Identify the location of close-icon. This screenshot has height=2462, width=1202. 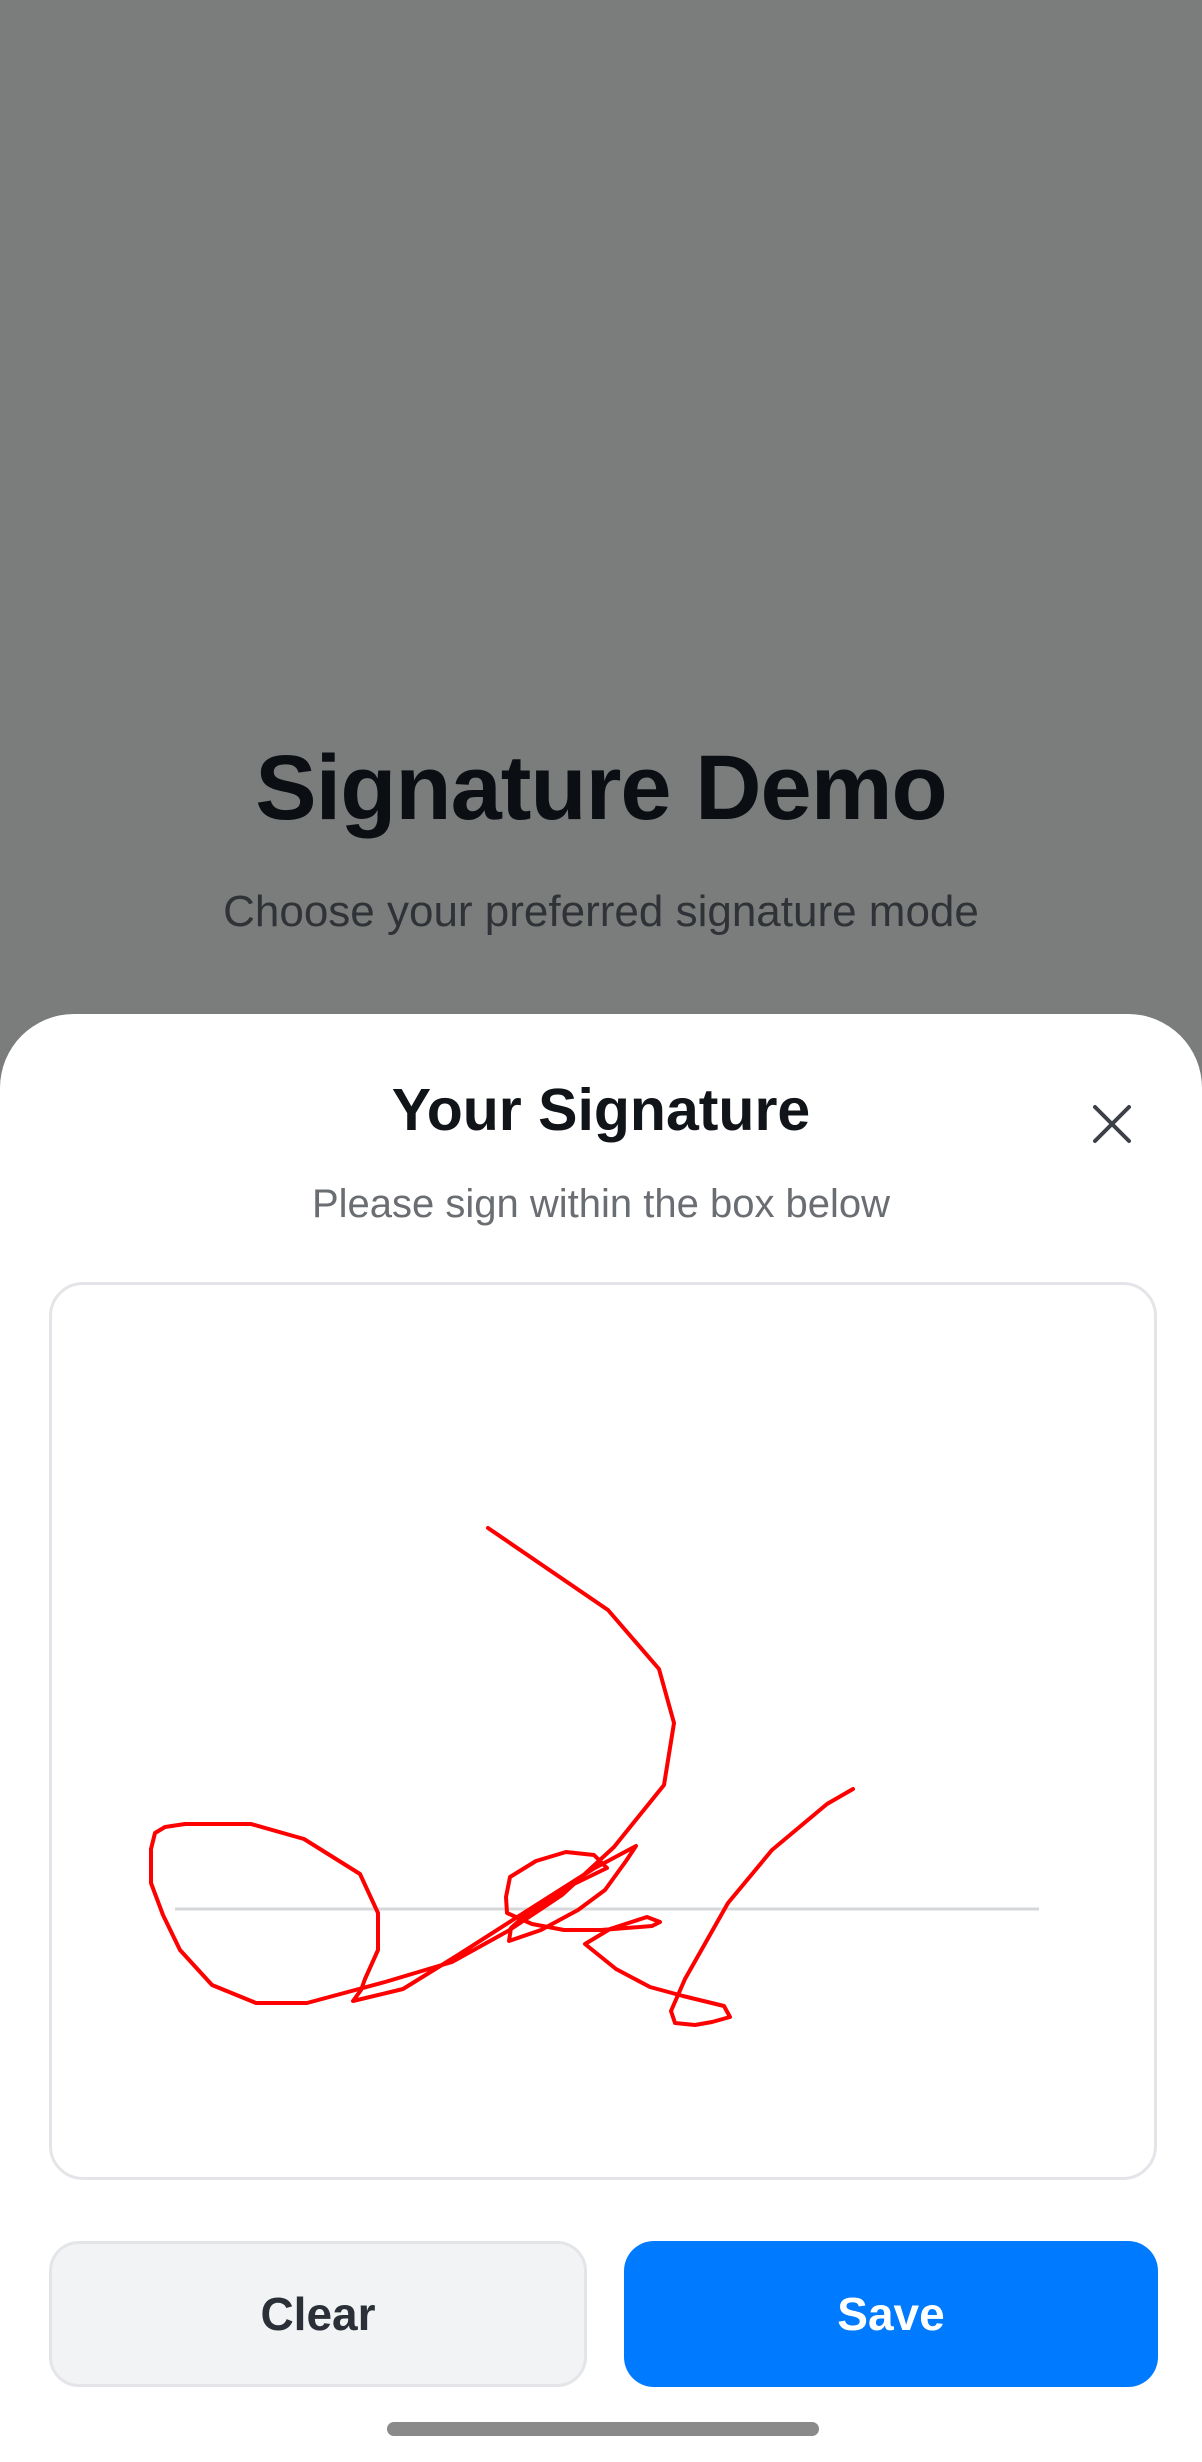
(1112, 1124).